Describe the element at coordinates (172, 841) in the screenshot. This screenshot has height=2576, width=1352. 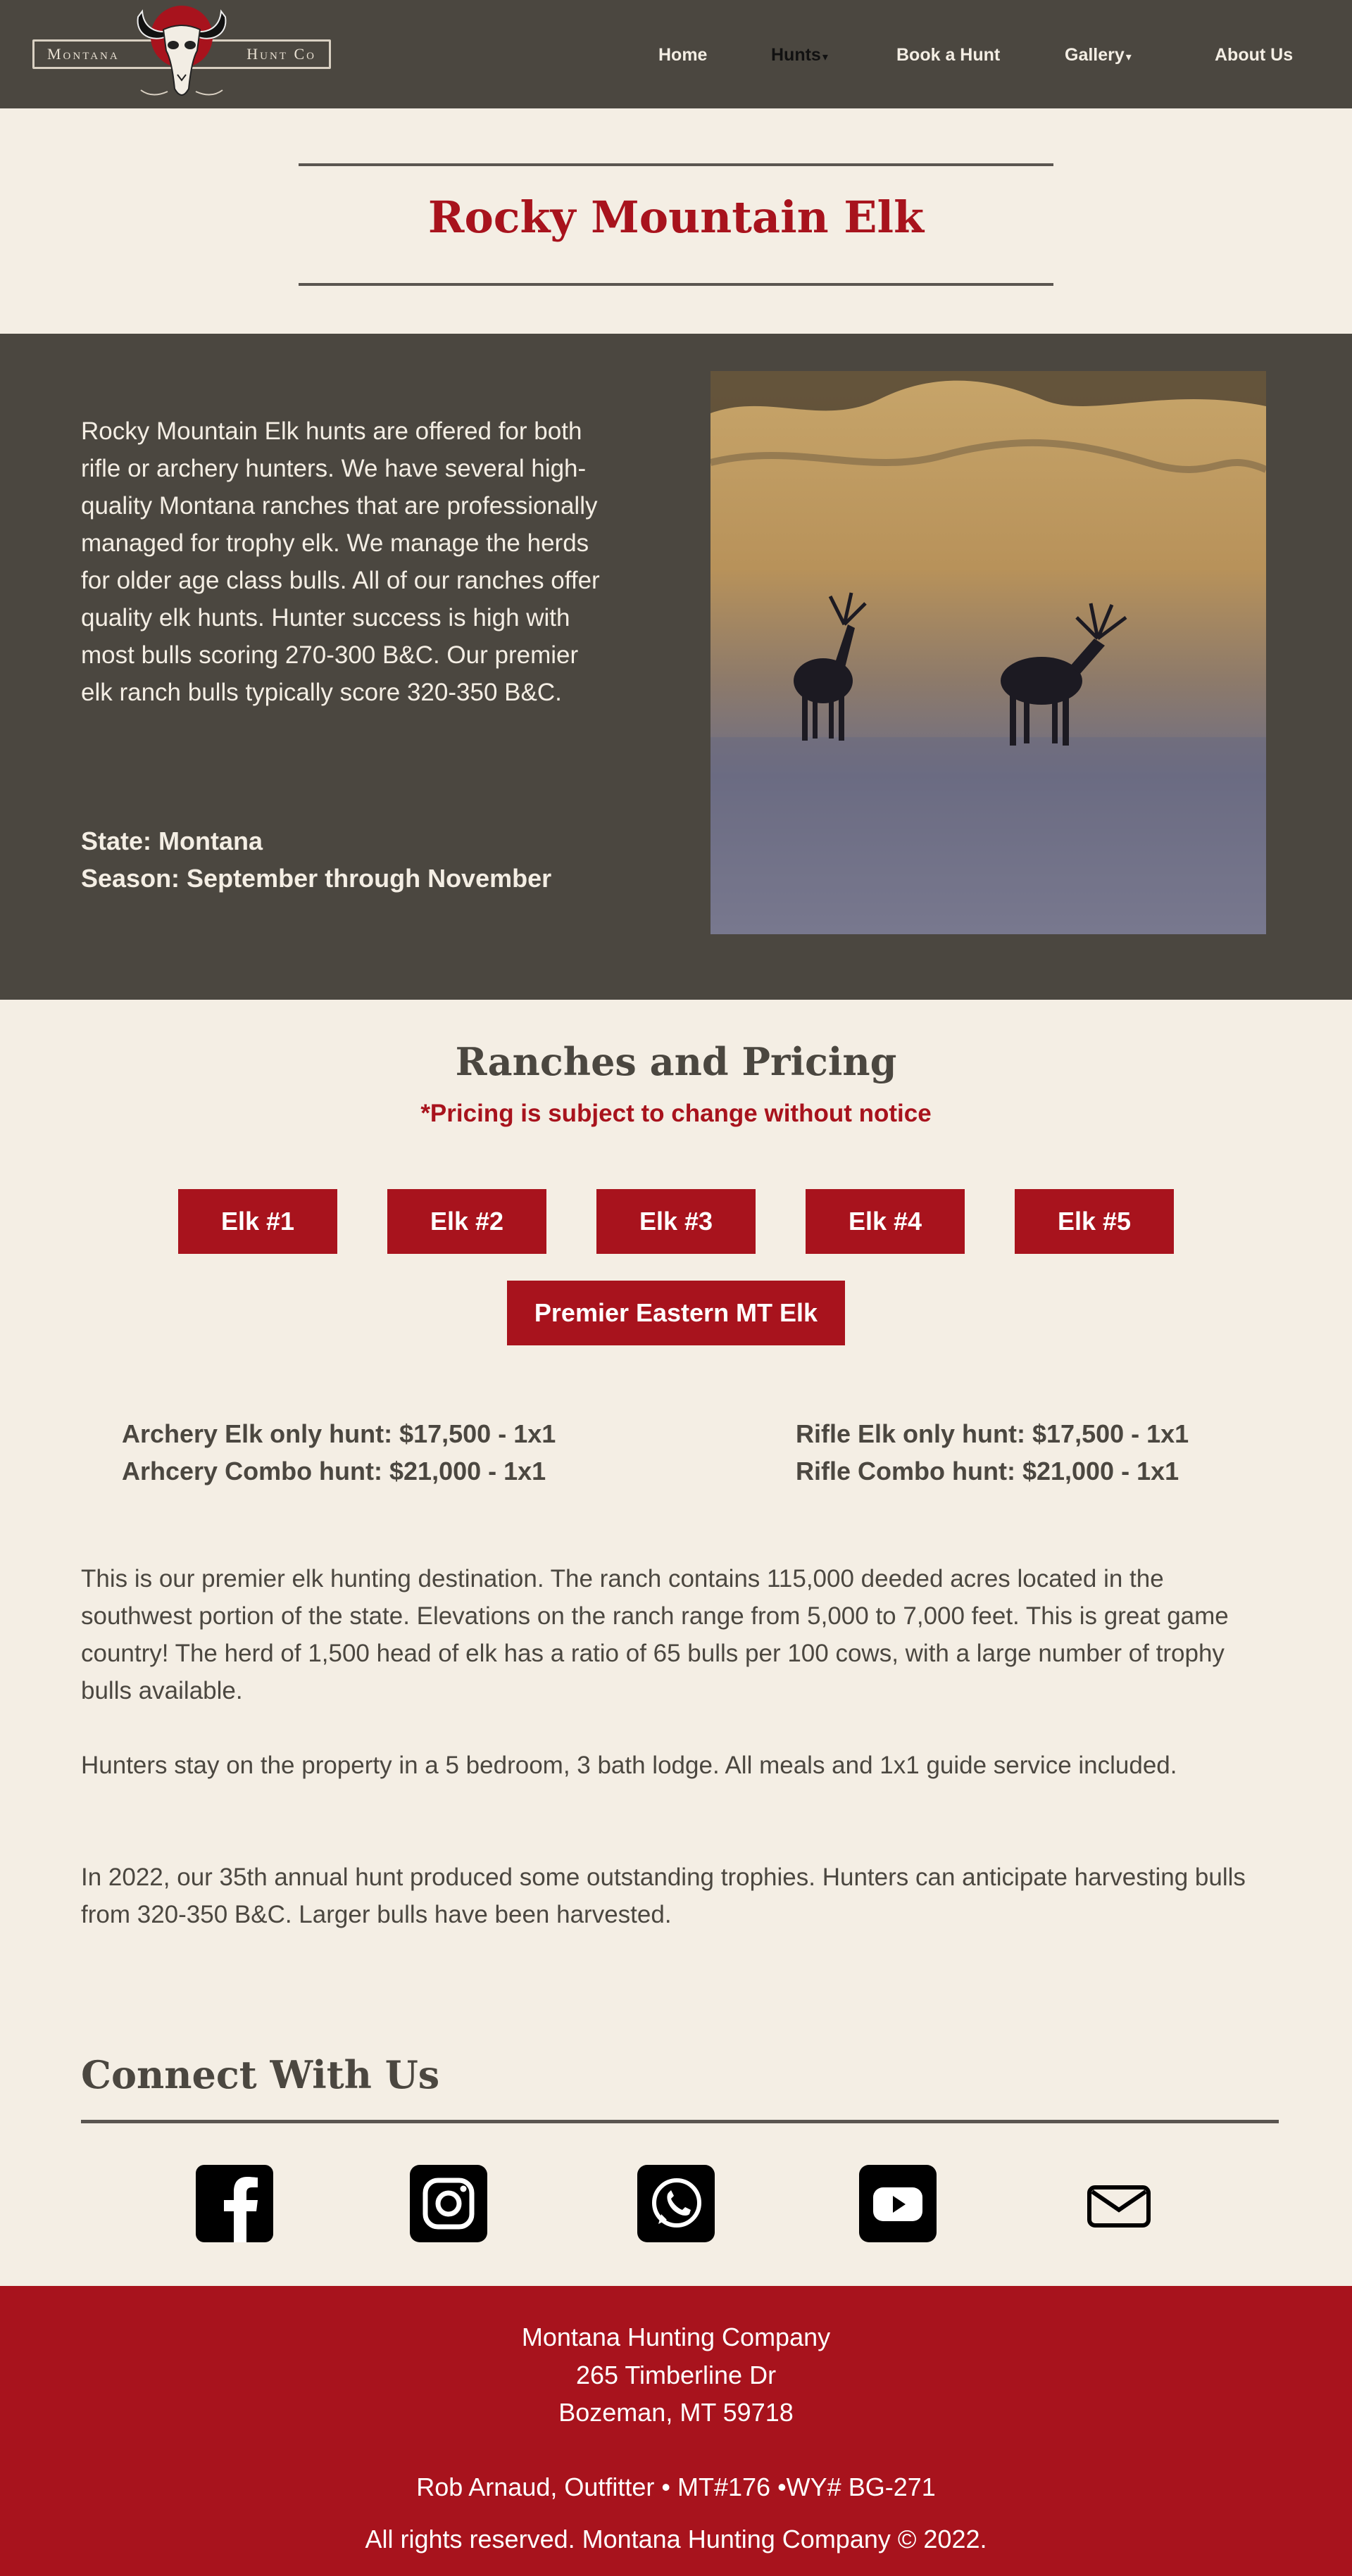
I see `hunt-state: State: Montana` at that location.